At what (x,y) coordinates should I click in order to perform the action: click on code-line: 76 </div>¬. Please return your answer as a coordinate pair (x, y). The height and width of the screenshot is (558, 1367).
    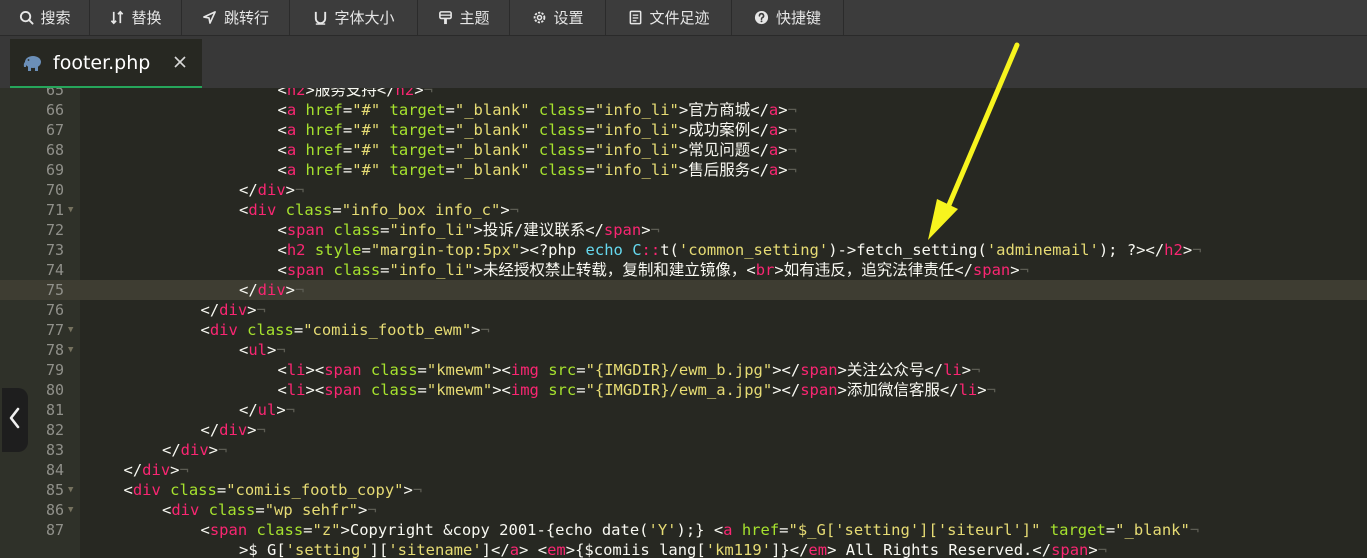
    Looking at the image, I should click on (683, 310).